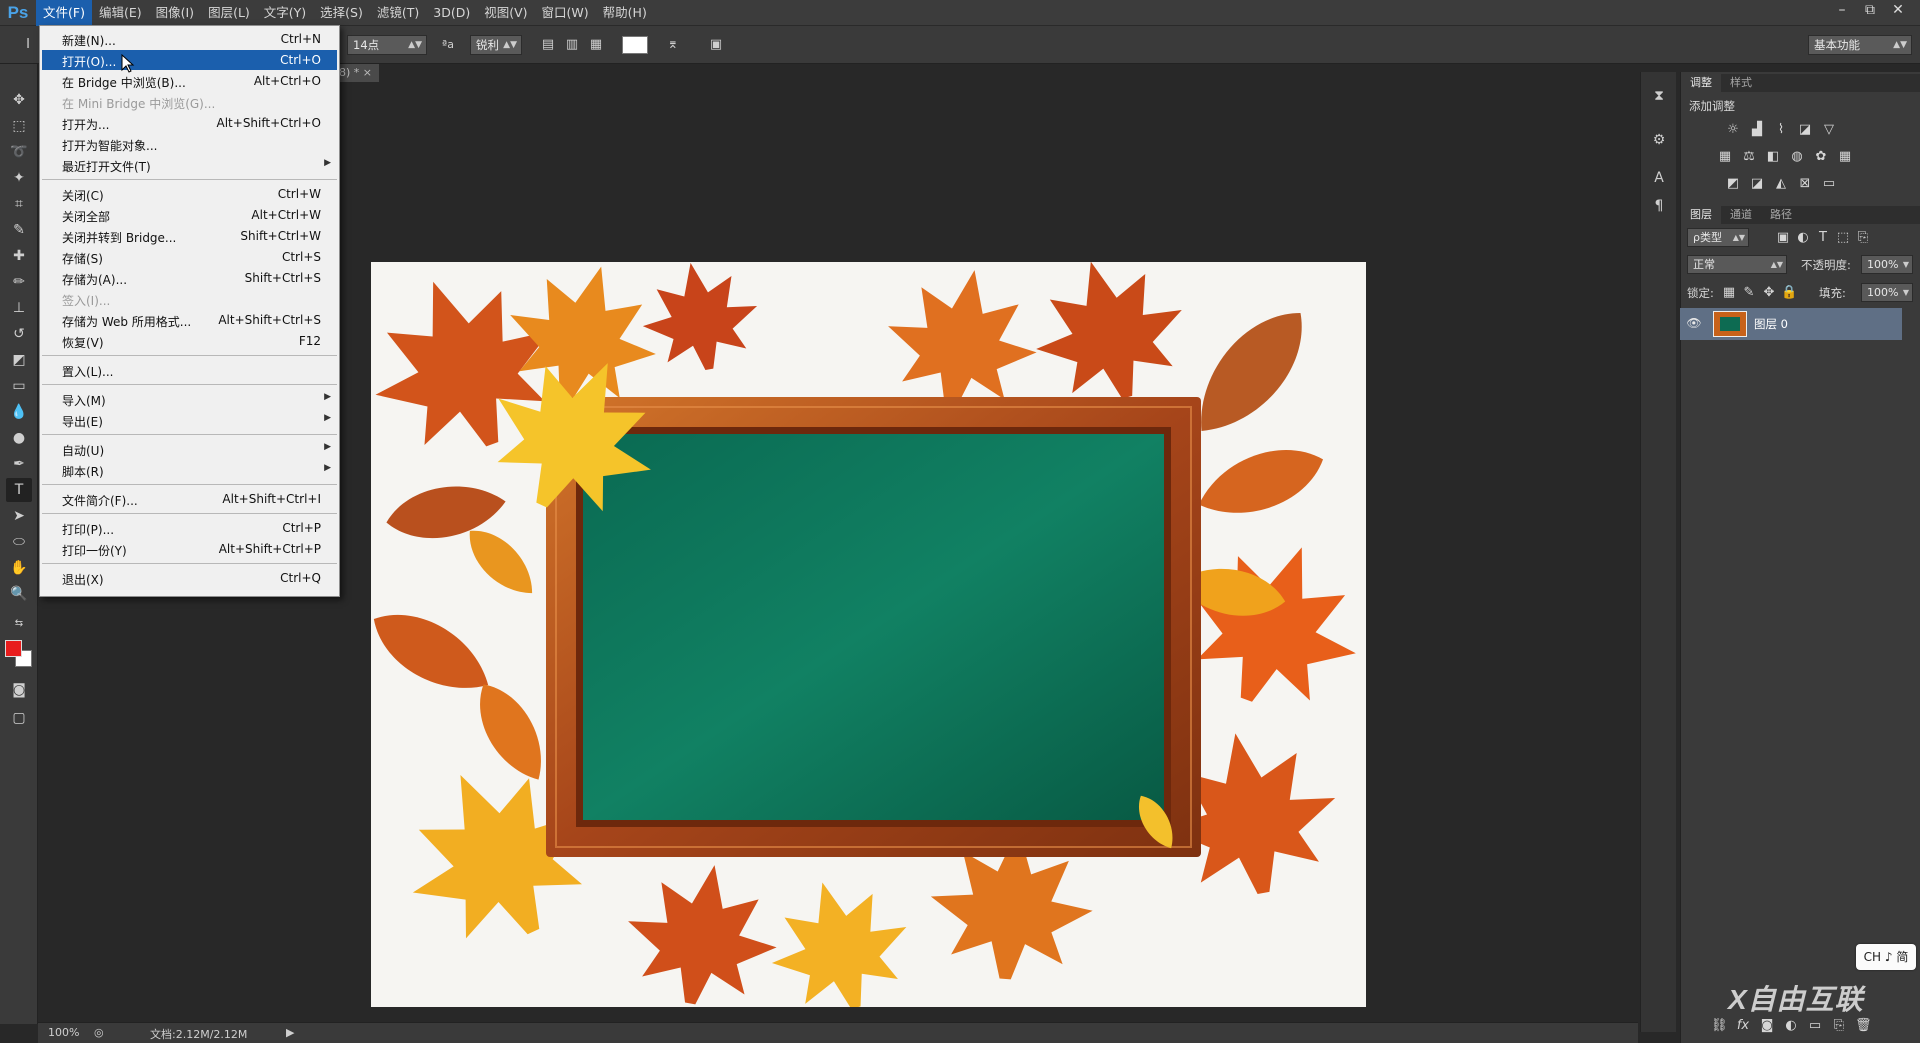 Image resolution: width=1920 pixels, height=1043 pixels. I want to click on status-menu-arrow-icon: ▶, so click(290, 1032).